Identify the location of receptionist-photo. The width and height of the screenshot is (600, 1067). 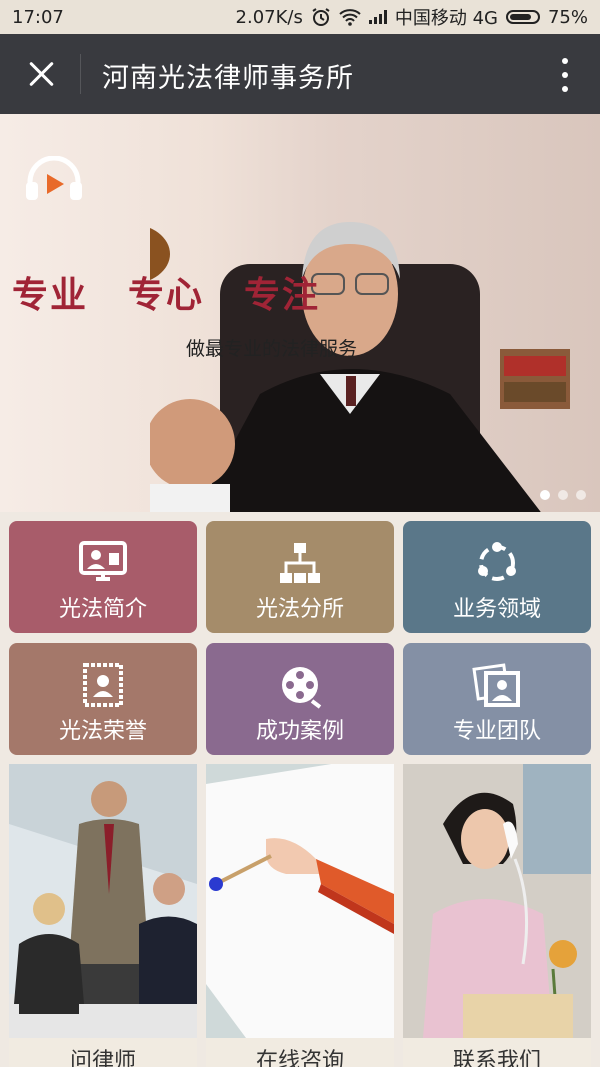
(497, 901).